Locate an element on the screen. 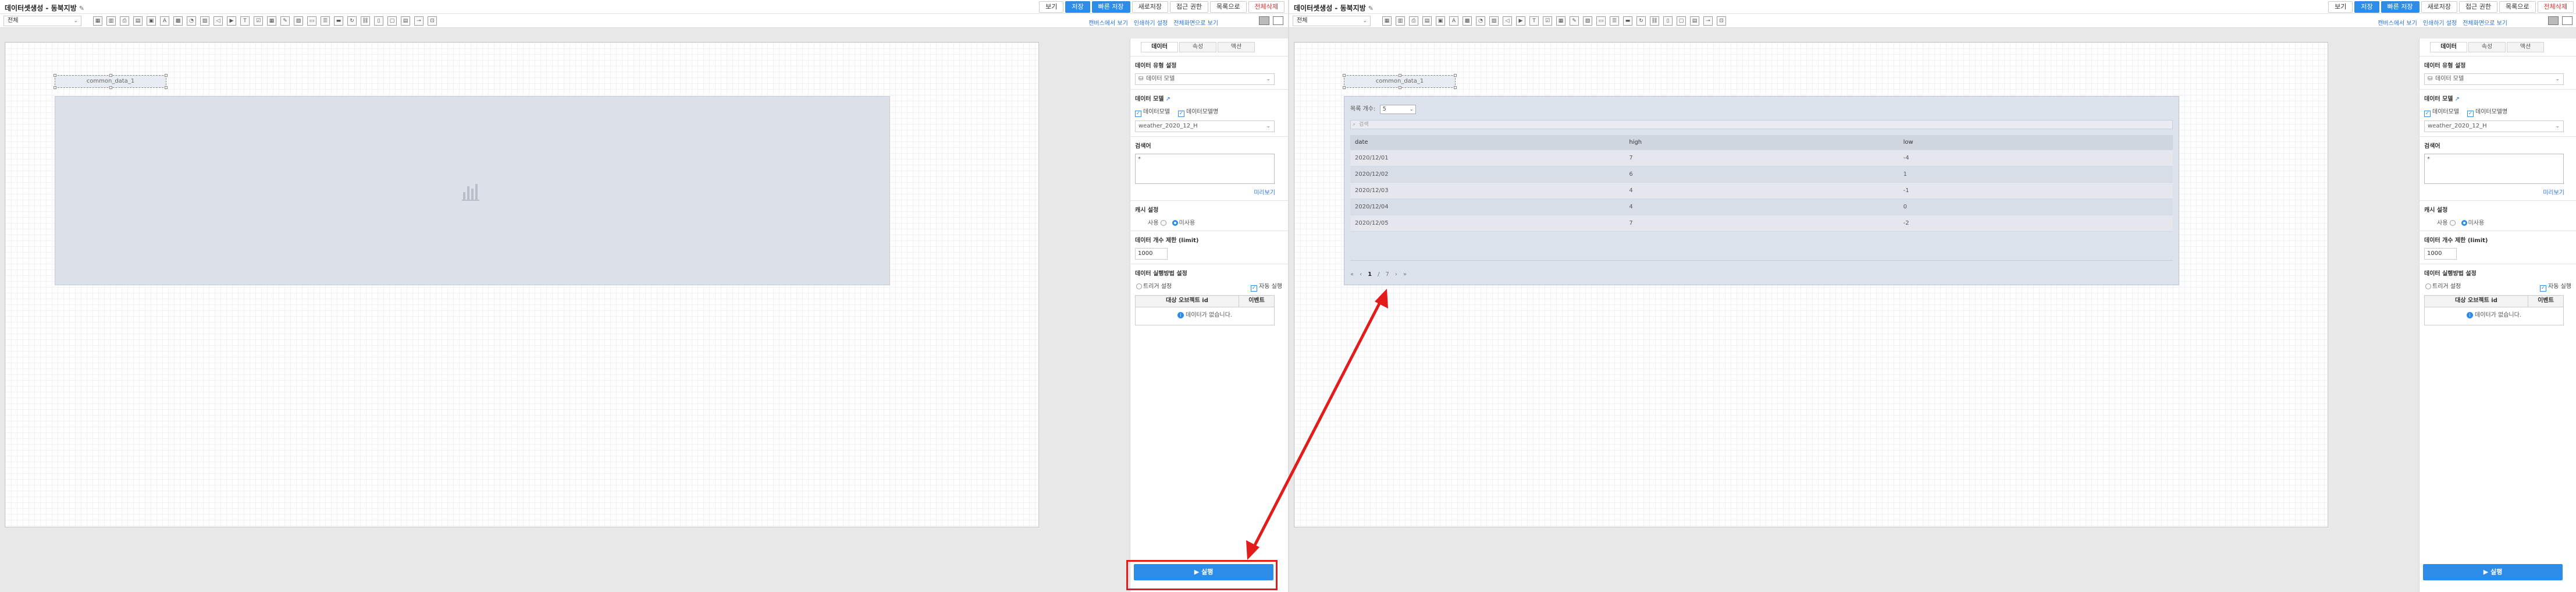 The height and width of the screenshot is (592, 2576). table-search-input: ⌕ 검색 is located at coordinates (1762, 124).